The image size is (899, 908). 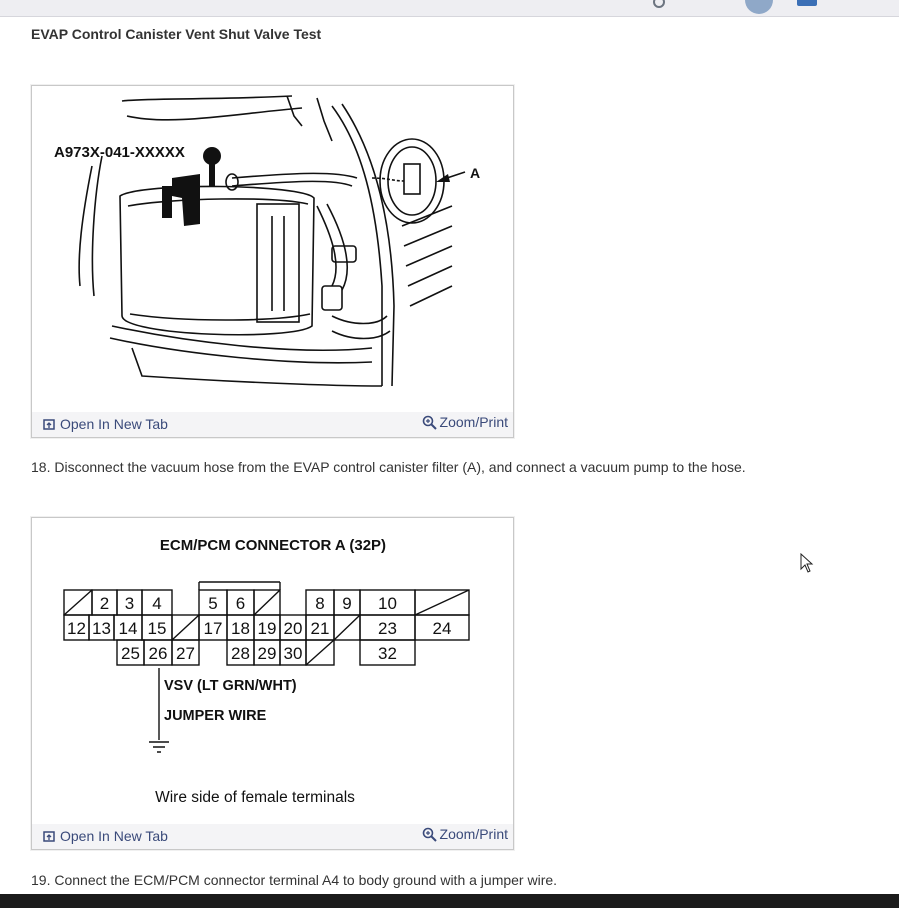 What do you see at coordinates (387, 603) in the screenshot?
I see `terminal-number: 10` at bounding box center [387, 603].